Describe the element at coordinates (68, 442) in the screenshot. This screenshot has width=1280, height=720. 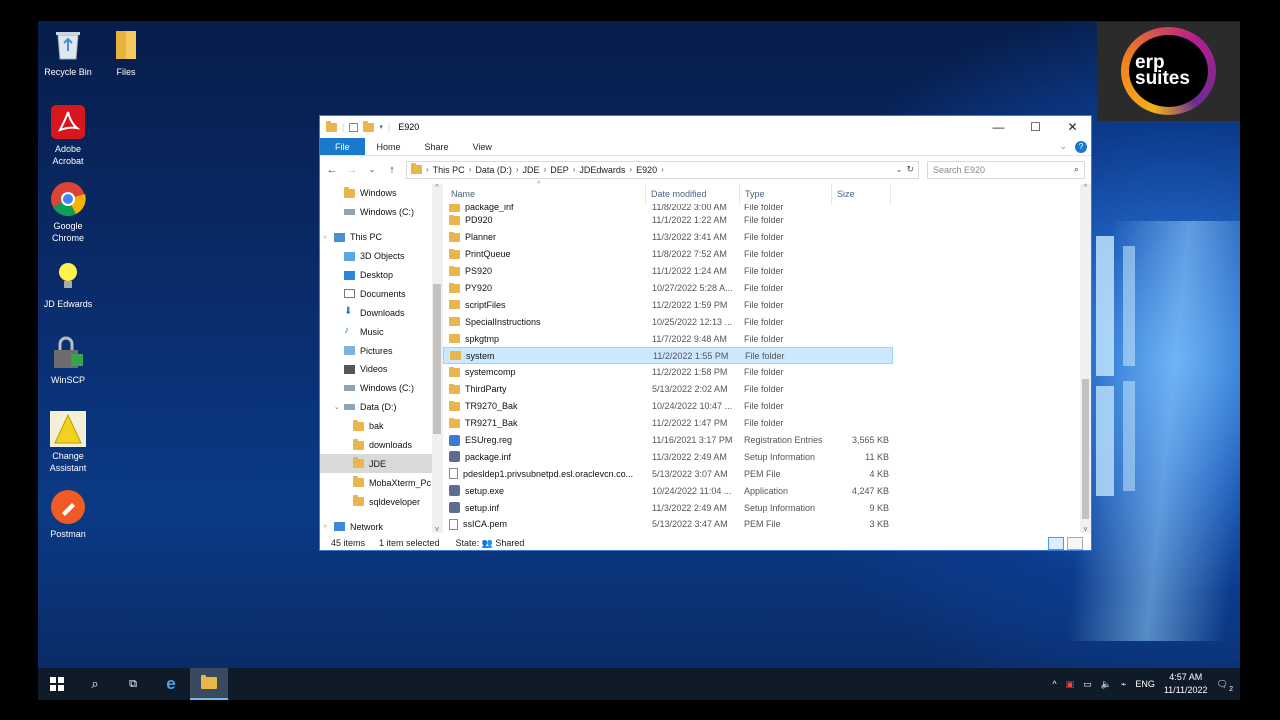
I see `desktop-icon-change-assistant: Change Assistant` at that location.